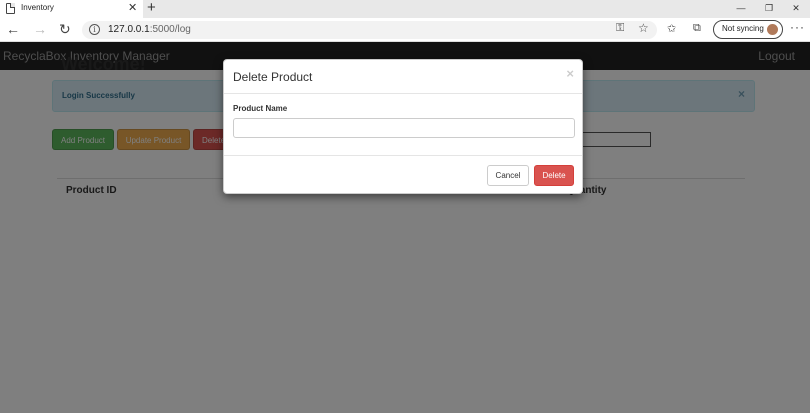  What do you see at coordinates (620, 28) in the screenshot?
I see `key-icon: ⚿` at bounding box center [620, 28].